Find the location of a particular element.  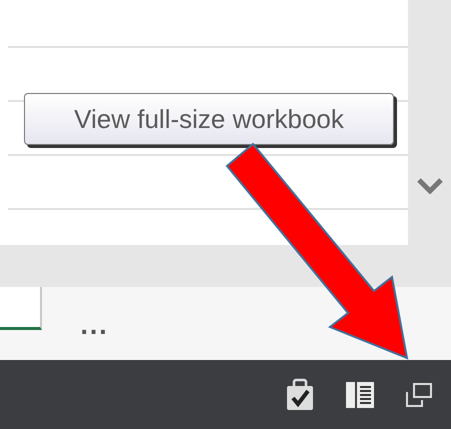

reading-view-icon is located at coordinates (360, 394).